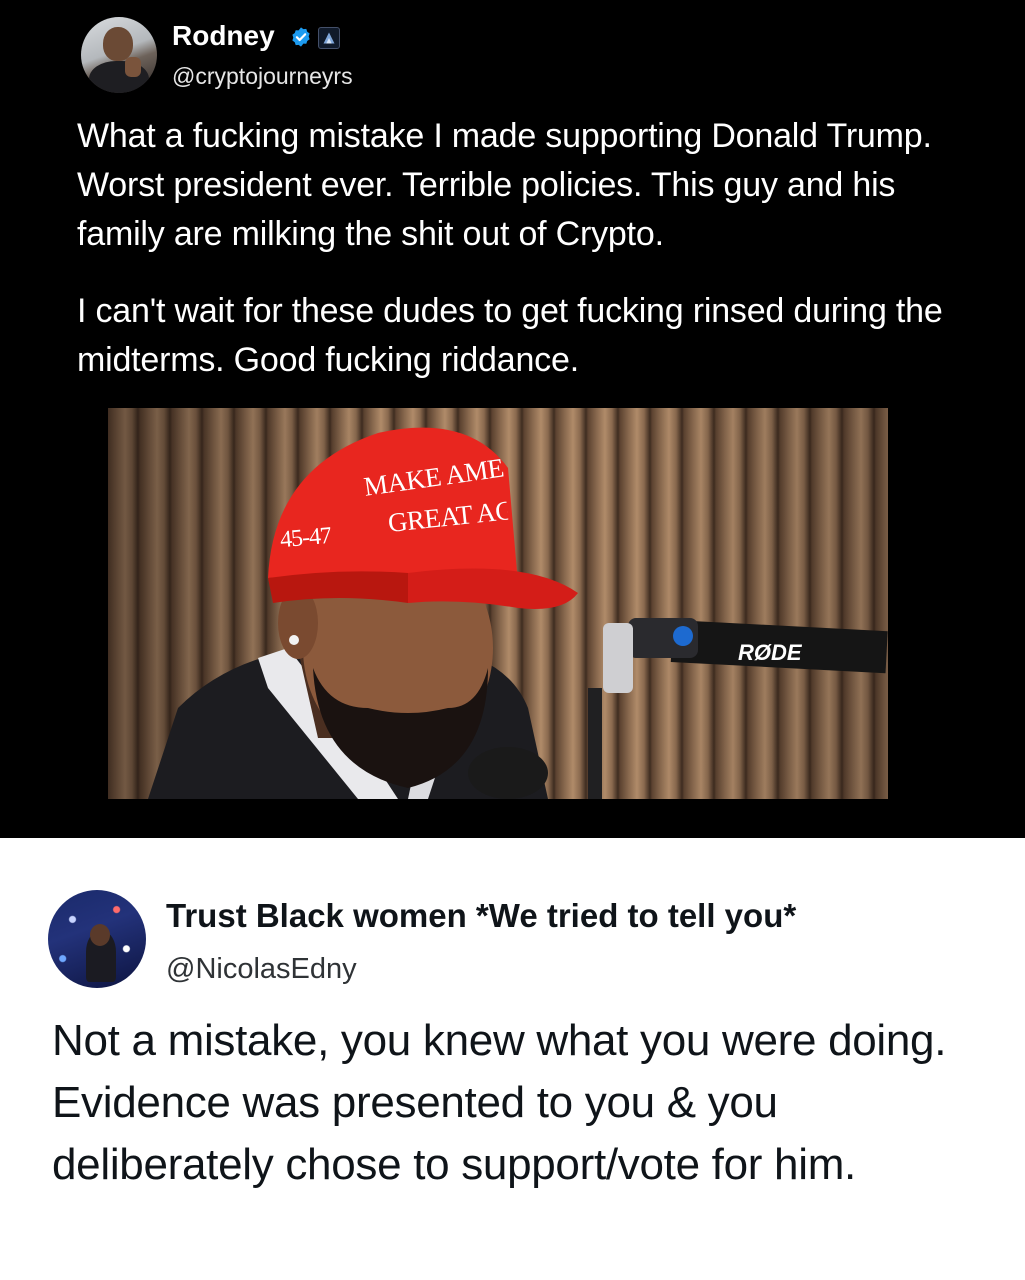  Describe the element at coordinates (508, 773) in the screenshot. I see `photo-mic-head` at that location.